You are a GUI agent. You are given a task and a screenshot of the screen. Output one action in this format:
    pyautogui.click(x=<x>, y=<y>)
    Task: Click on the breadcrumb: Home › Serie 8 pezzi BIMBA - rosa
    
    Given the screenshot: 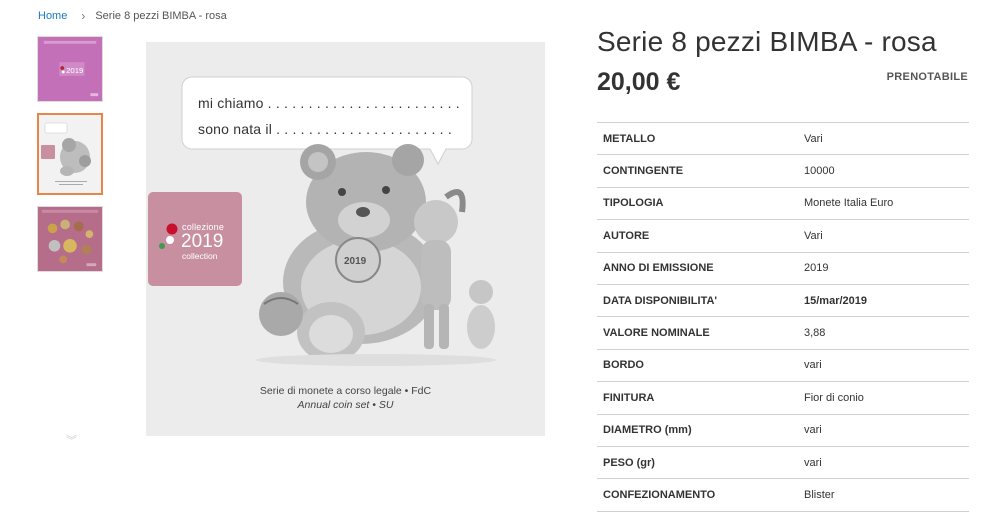 What is the action you would take?
    pyautogui.click(x=132, y=16)
    